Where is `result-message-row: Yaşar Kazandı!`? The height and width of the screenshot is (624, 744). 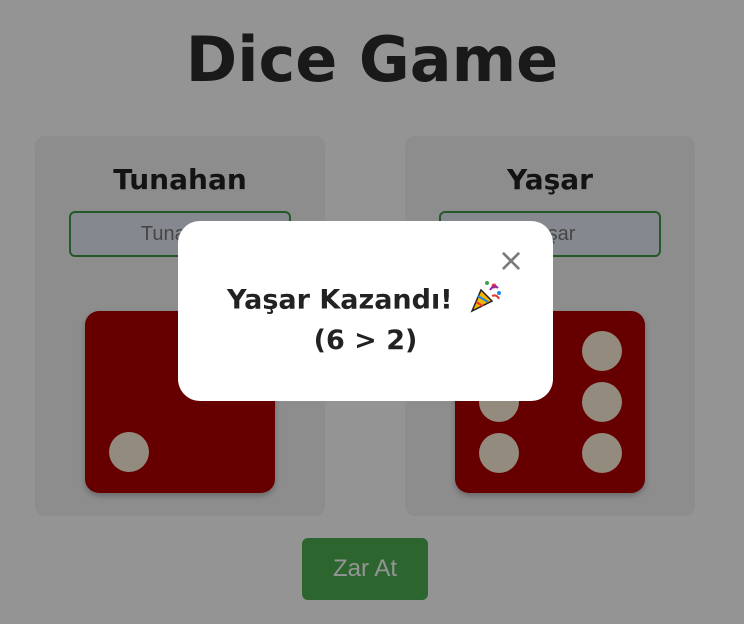
result-message-row: Yaşar Kazandı! is located at coordinates (365, 301).